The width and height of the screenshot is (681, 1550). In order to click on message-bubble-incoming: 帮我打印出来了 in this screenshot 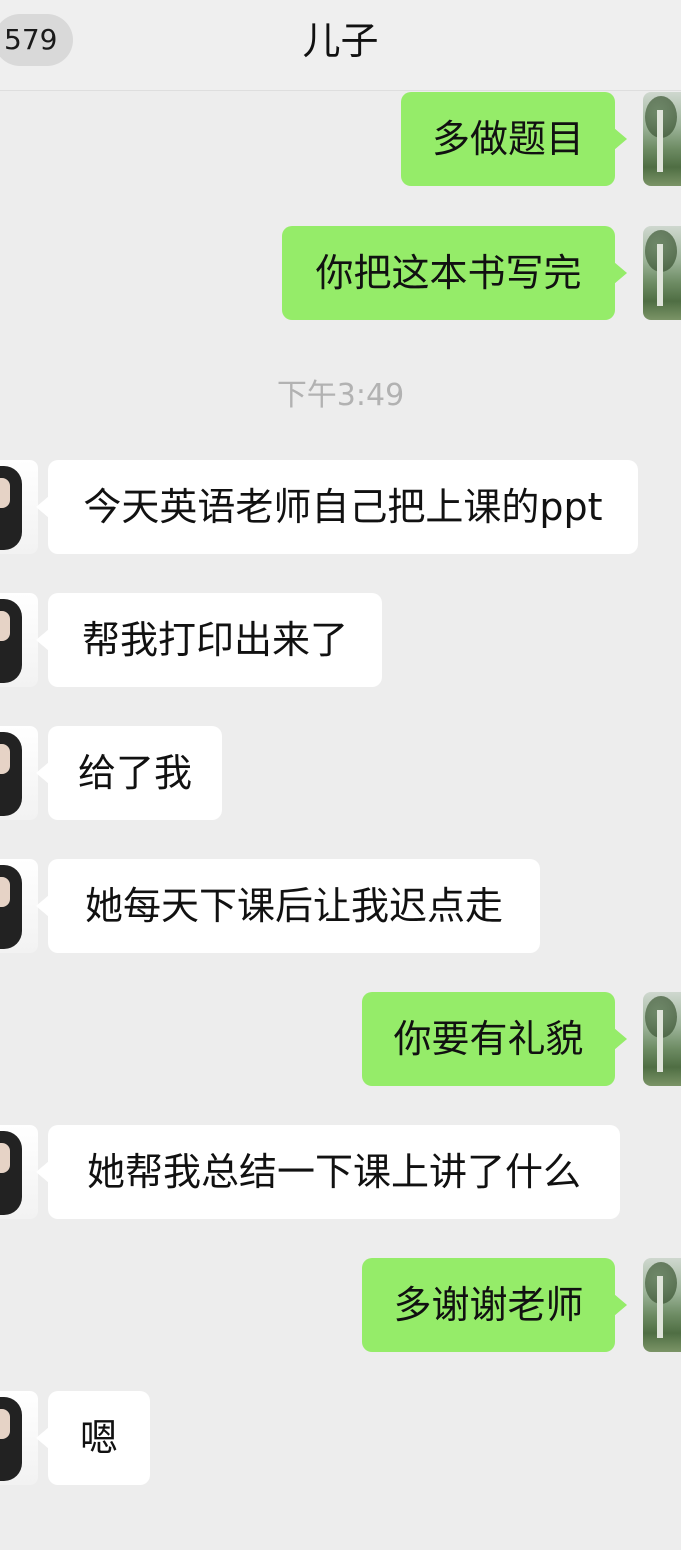, I will do `click(209, 640)`.